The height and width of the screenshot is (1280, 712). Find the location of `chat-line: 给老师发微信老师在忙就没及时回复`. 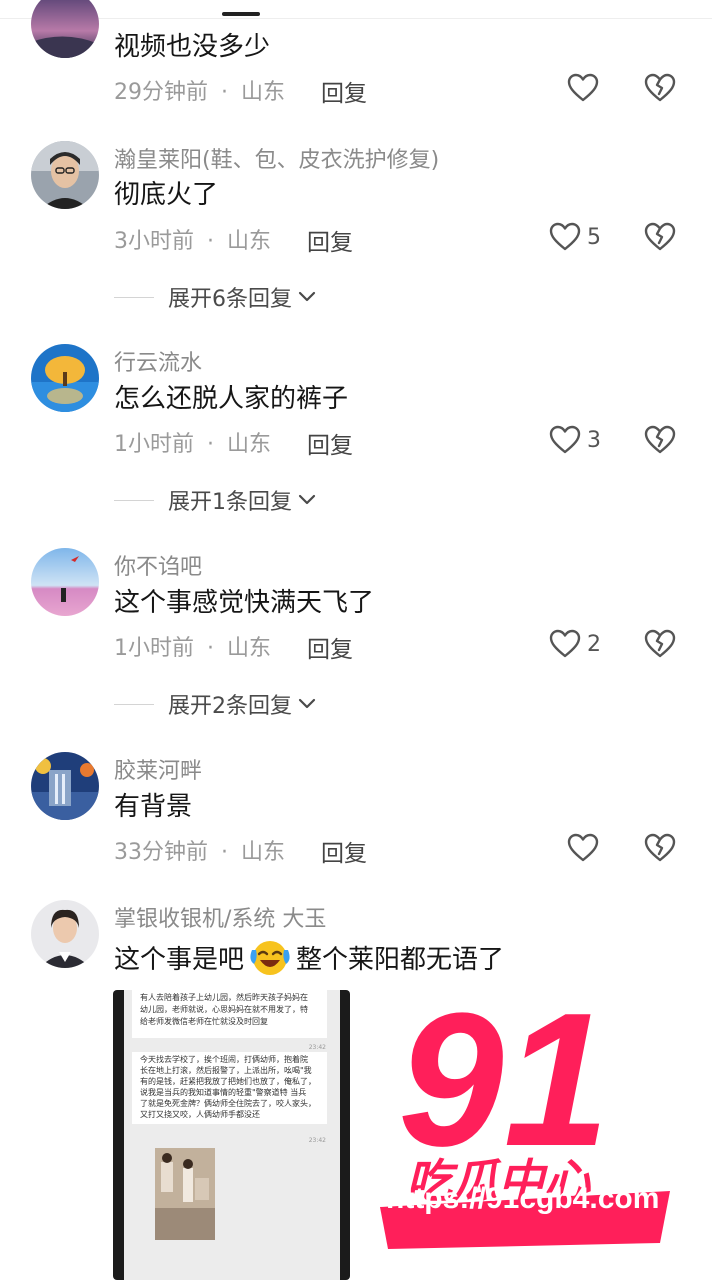

chat-line: 给老师发微信老师在忙就没及时回复 is located at coordinates (204, 1021).